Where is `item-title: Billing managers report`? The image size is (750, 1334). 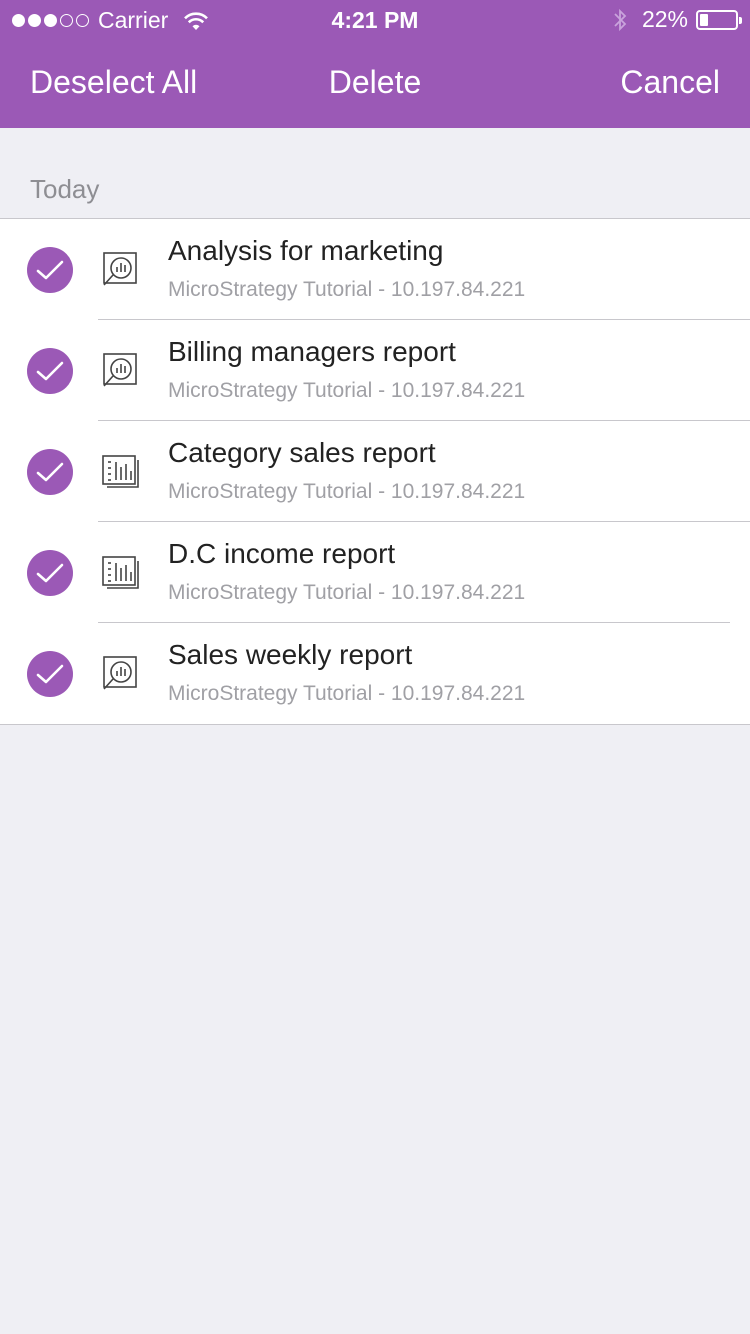
item-title: Billing managers report is located at coordinates (312, 351).